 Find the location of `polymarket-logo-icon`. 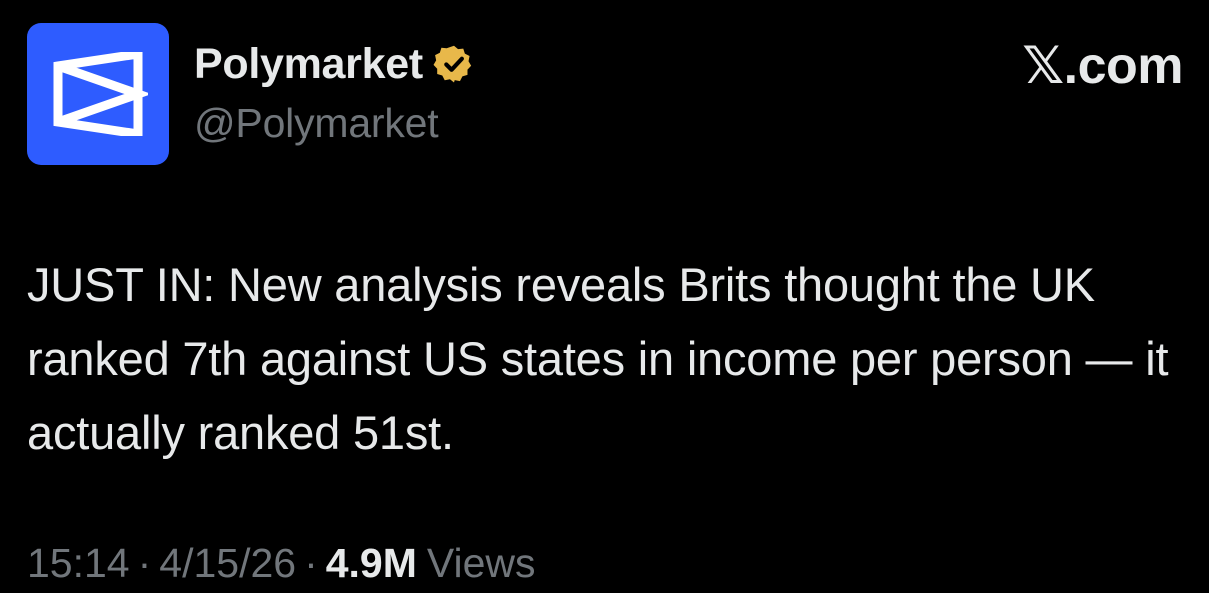

polymarket-logo-icon is located at coordinates (100, 94).